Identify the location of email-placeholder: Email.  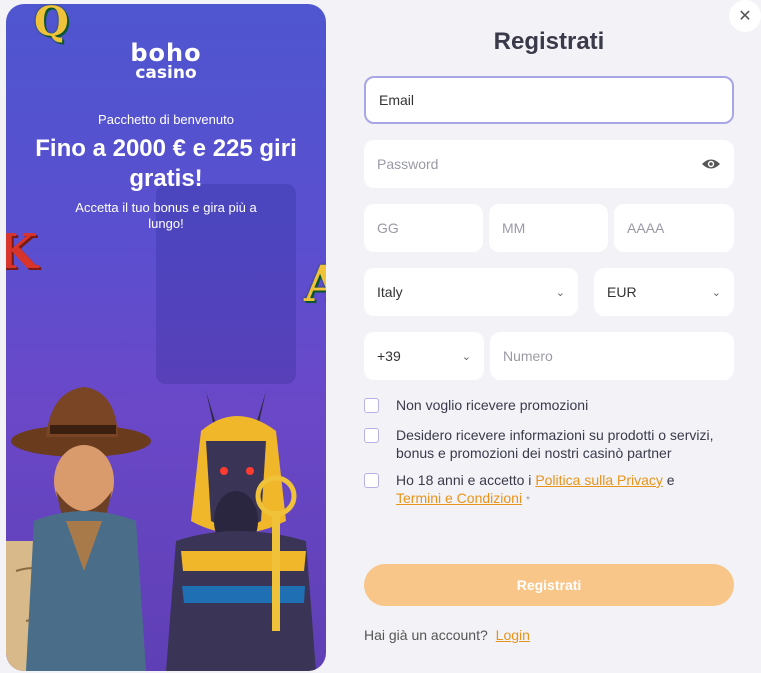
(397, 100).